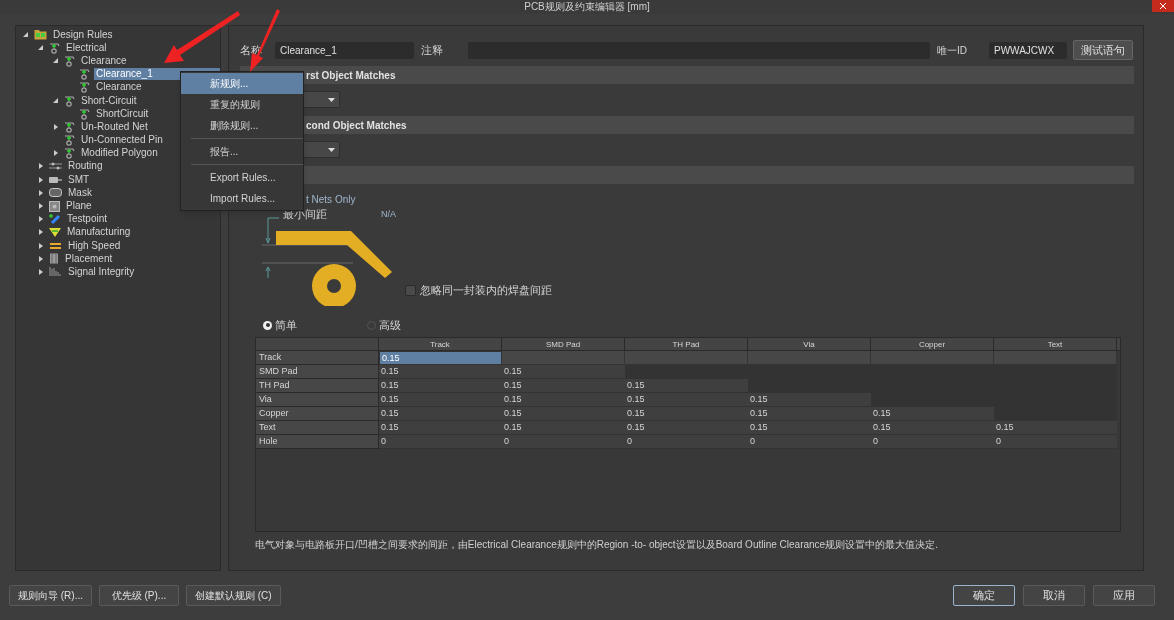 Image resolution: width=1174 pixels, height=620 pixels. I want to click on high-speed-icon, so click(55, 245).